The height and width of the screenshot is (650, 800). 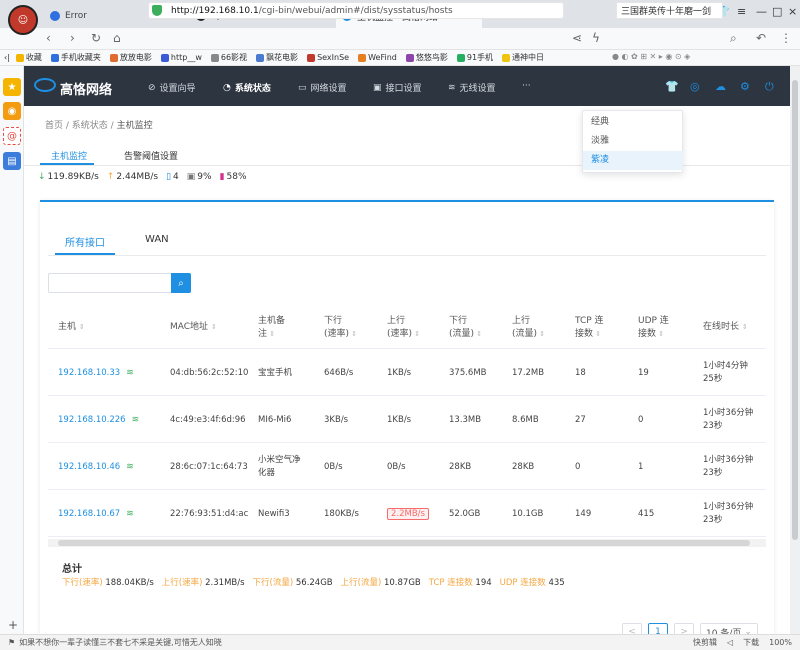 I want to click on host-ip-link: 192.168.10.46 ≋, so click(x=96, y=467).